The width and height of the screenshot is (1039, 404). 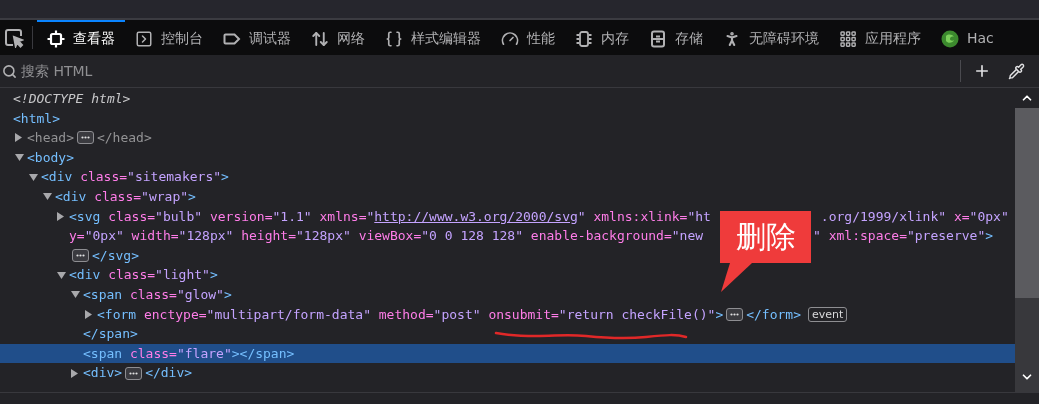 What do you see at coordinates (169, 37) in the screenshot?
I see `tab: 控制台` at bounding box center [169, 37].